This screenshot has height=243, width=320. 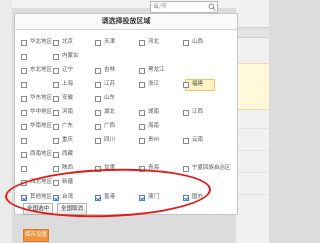 What do you see at coordinates (70, 56) in the screenshot?
I see `province-label: 内蒙古` at bounding box center [70, 56].